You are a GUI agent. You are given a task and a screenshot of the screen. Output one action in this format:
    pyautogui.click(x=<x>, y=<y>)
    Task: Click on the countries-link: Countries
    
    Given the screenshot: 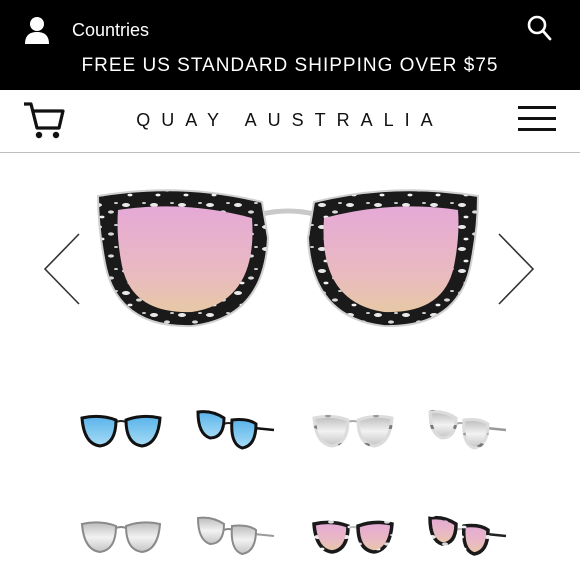 What is the action you would take?
    pyautogui.click(x=110, y=30)
    